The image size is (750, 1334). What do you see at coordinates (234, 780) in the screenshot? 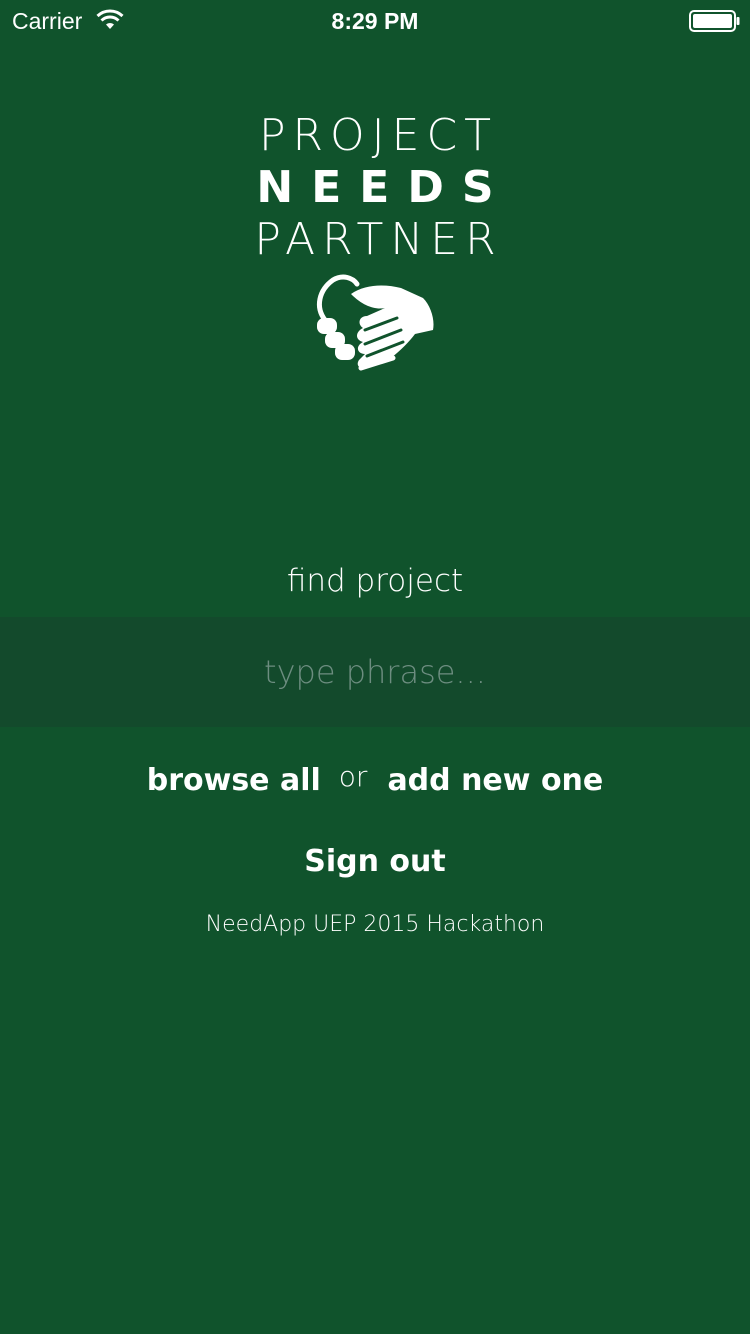
I see `browse-all-button: browse all` at bounding box center [234, 780].